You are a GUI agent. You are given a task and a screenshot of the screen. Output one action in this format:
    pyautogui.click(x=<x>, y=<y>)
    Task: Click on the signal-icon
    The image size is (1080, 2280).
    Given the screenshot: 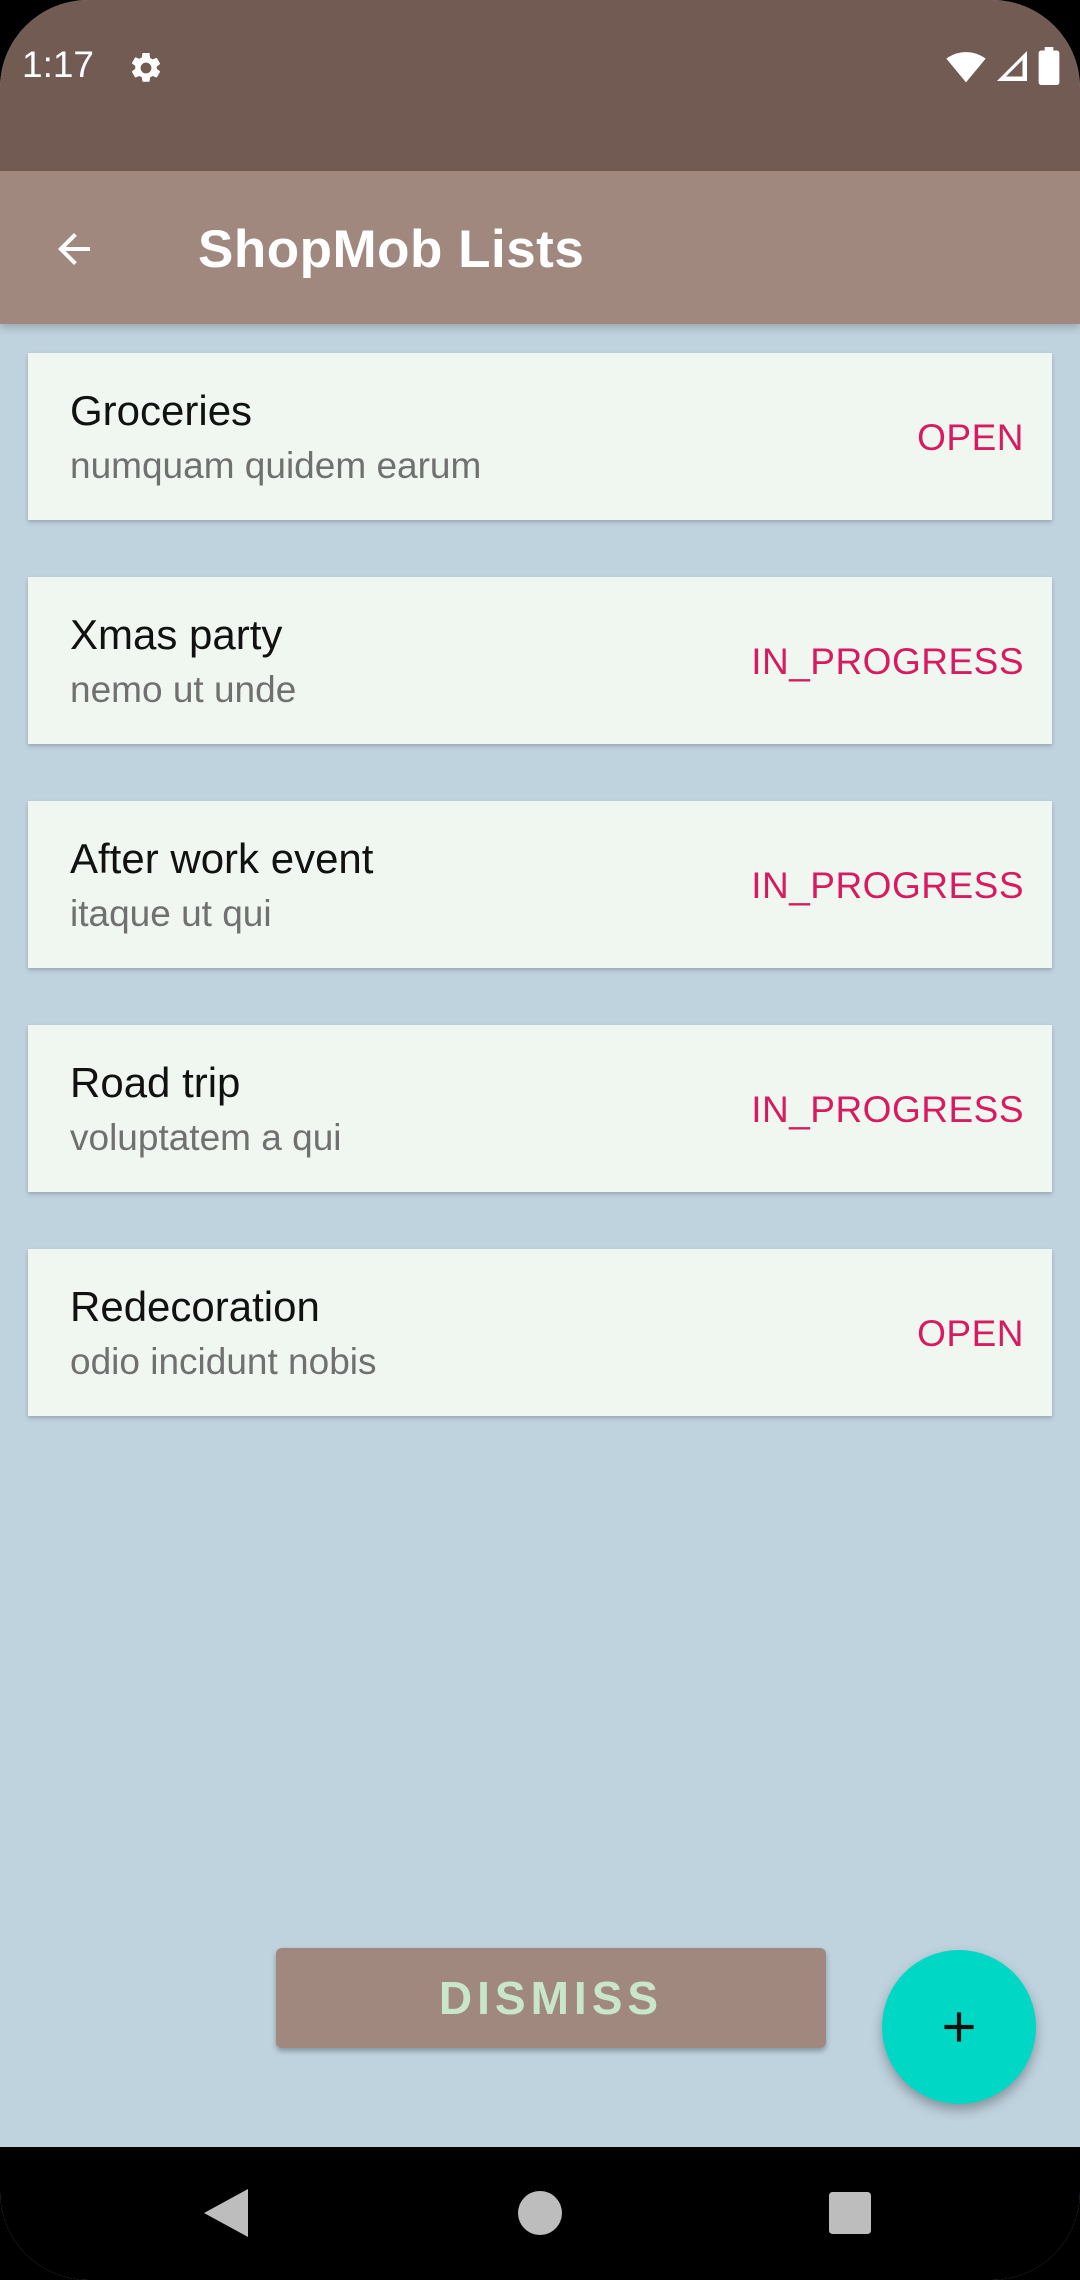 What is the action you would take?
    pyautogui.click(x=1012, y=66)
    